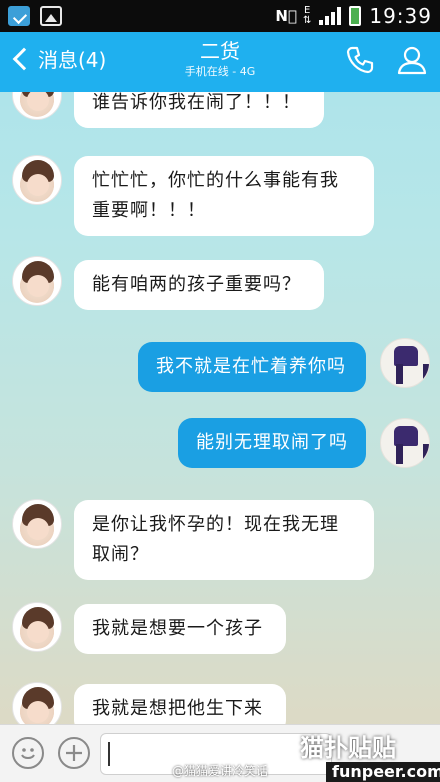 The width and height of the screenshot is (440, 782). I want to click on plus-icon, so click(74, 753).